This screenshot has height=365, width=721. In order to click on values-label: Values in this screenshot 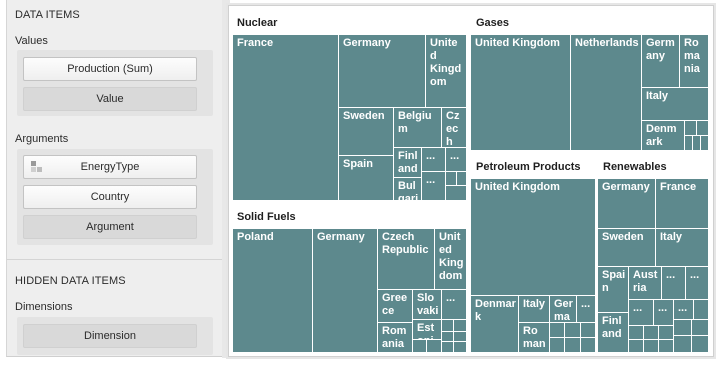, I will do `click(31, 41)`.